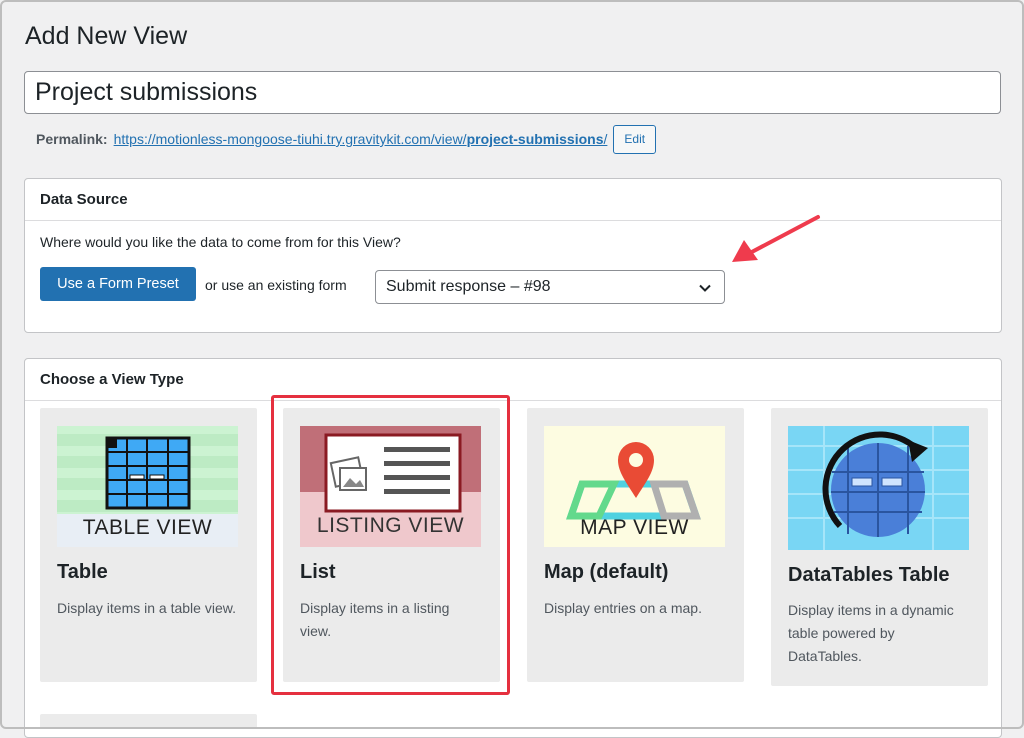  Describe the element at coordinates (276, 285) in the screenshot. I see `or-existing-form-text: or use an existing form` at that location.